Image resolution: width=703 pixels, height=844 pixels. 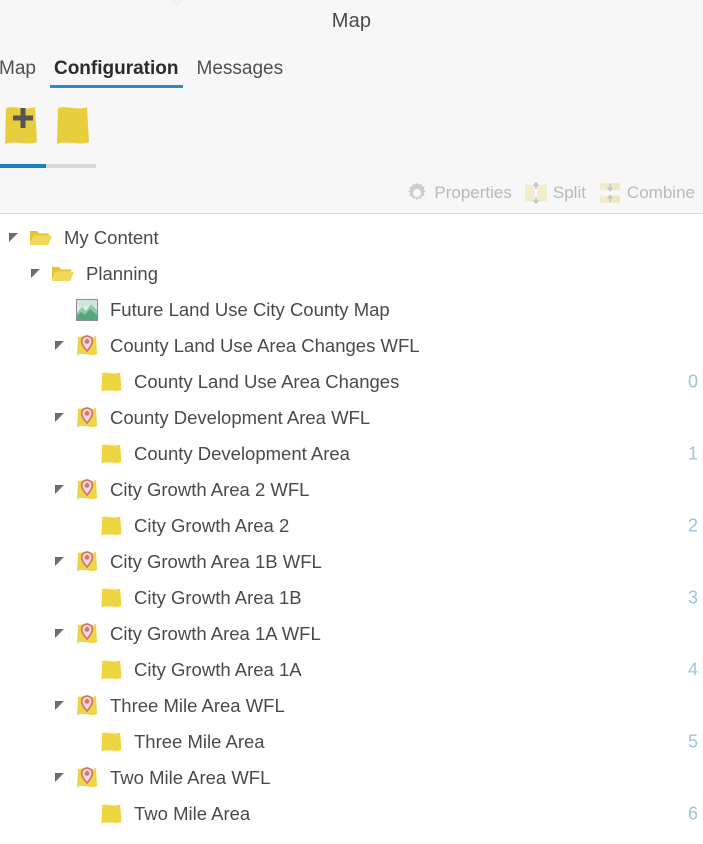 I want to click on new-map-sheet-icon, so click(x=20, y=125).